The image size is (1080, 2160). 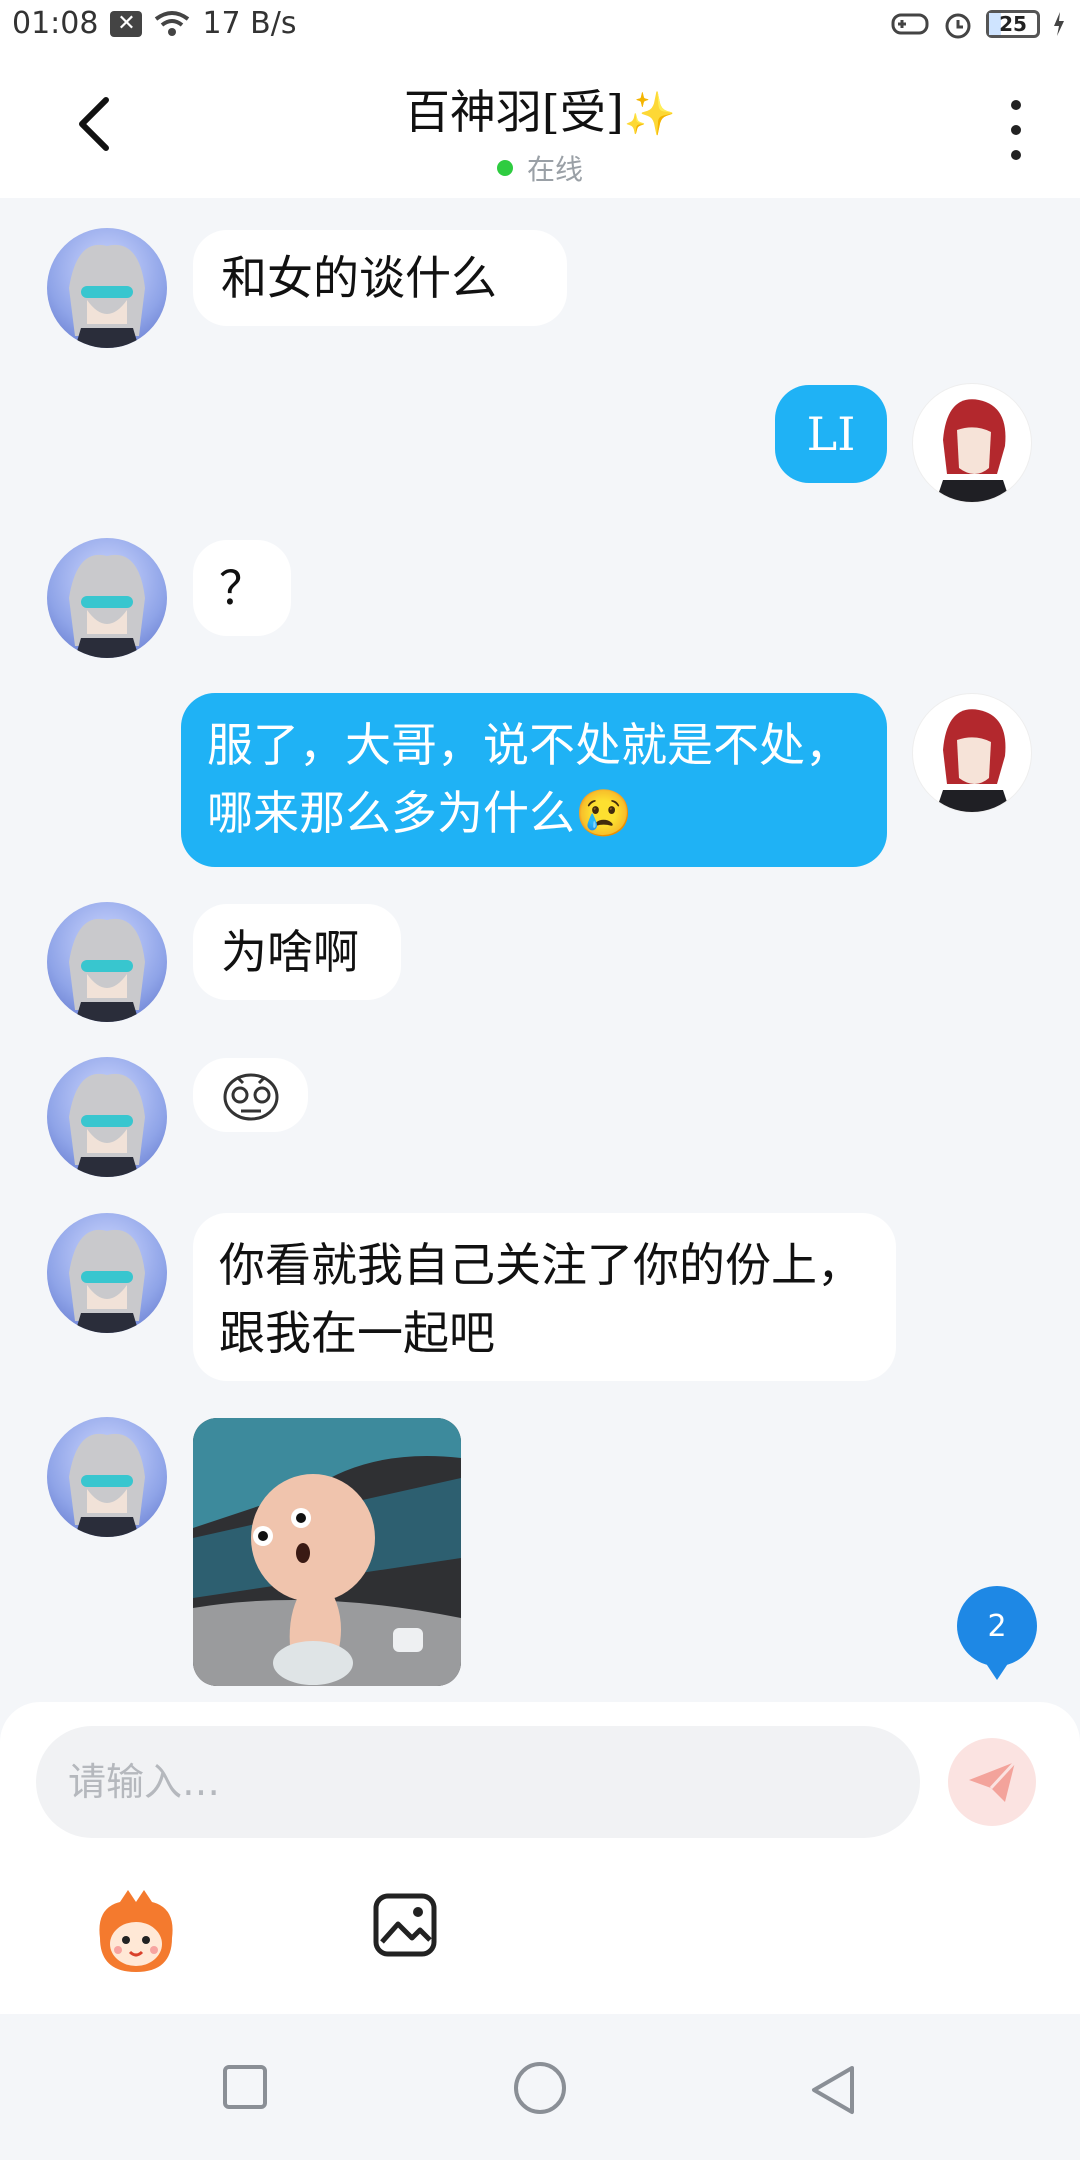 I want to click on square-icon, so click(x=245, y=2087).